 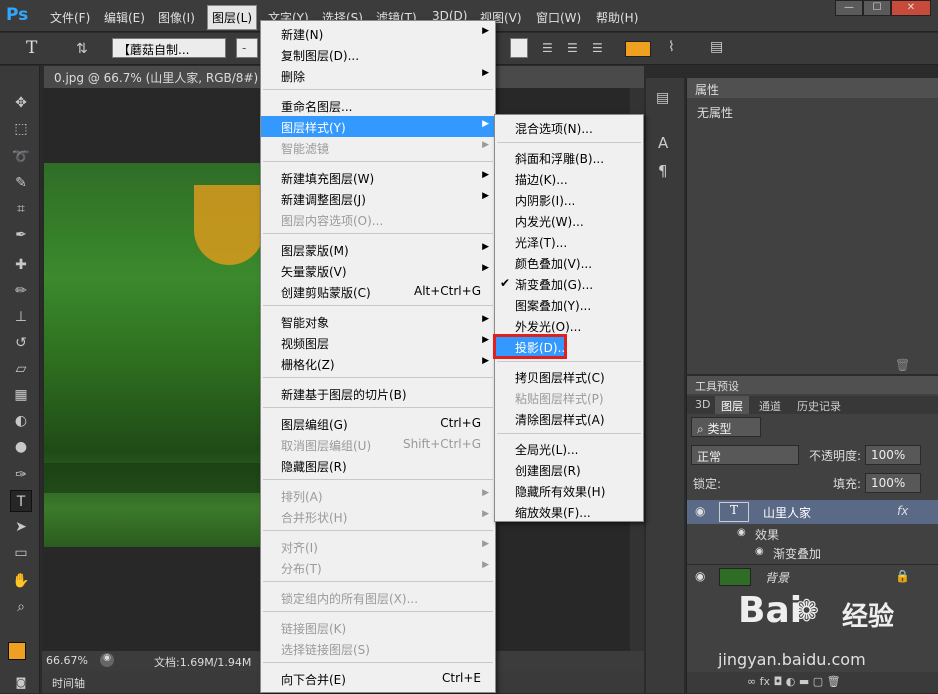 What do you see at coordinates (378, 423) in the screenshot?
I see `layer-menu-item: 图层编组(G) Ctrl+G` at bounding box center [378, 423].